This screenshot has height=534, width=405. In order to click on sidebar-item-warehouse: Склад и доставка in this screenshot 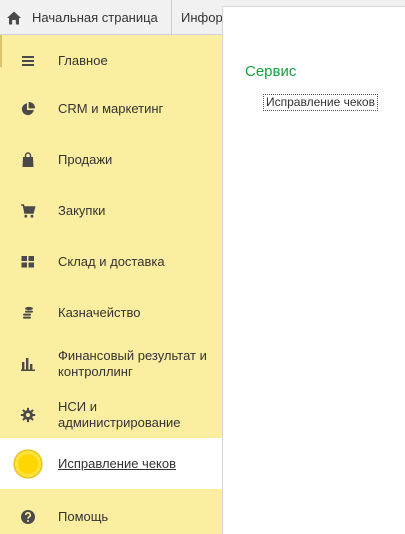, I will do `click(111, 261)`.